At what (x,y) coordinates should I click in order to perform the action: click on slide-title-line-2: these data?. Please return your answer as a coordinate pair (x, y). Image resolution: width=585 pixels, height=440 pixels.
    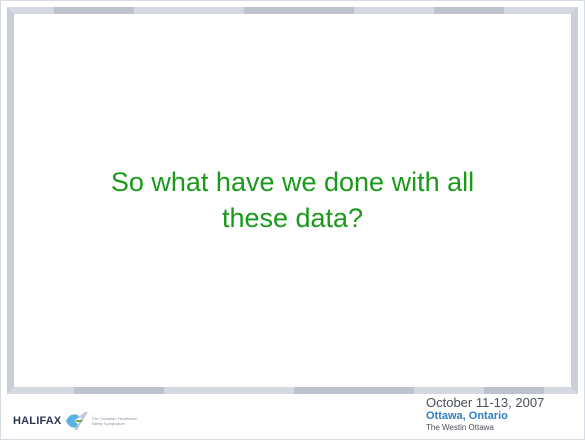
    Looking at the image, I should click on (292, 218).